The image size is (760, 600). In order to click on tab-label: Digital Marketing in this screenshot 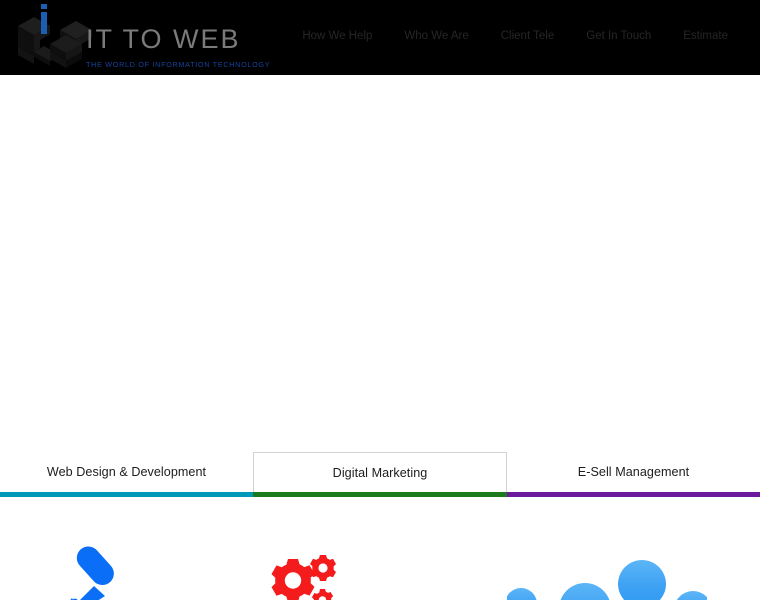, I will do `click(380, 472)`.